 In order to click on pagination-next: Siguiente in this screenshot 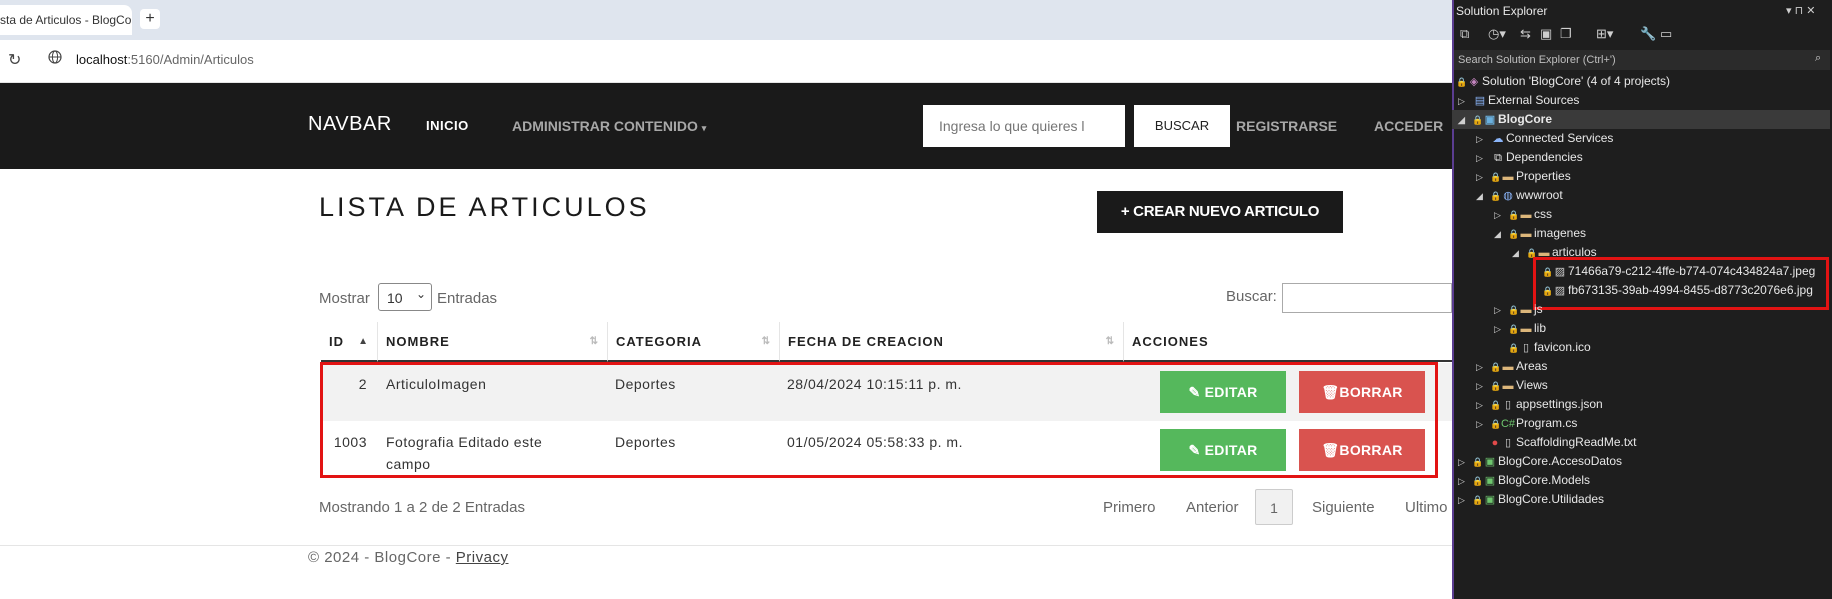, I will do `click(1343, 507)`.